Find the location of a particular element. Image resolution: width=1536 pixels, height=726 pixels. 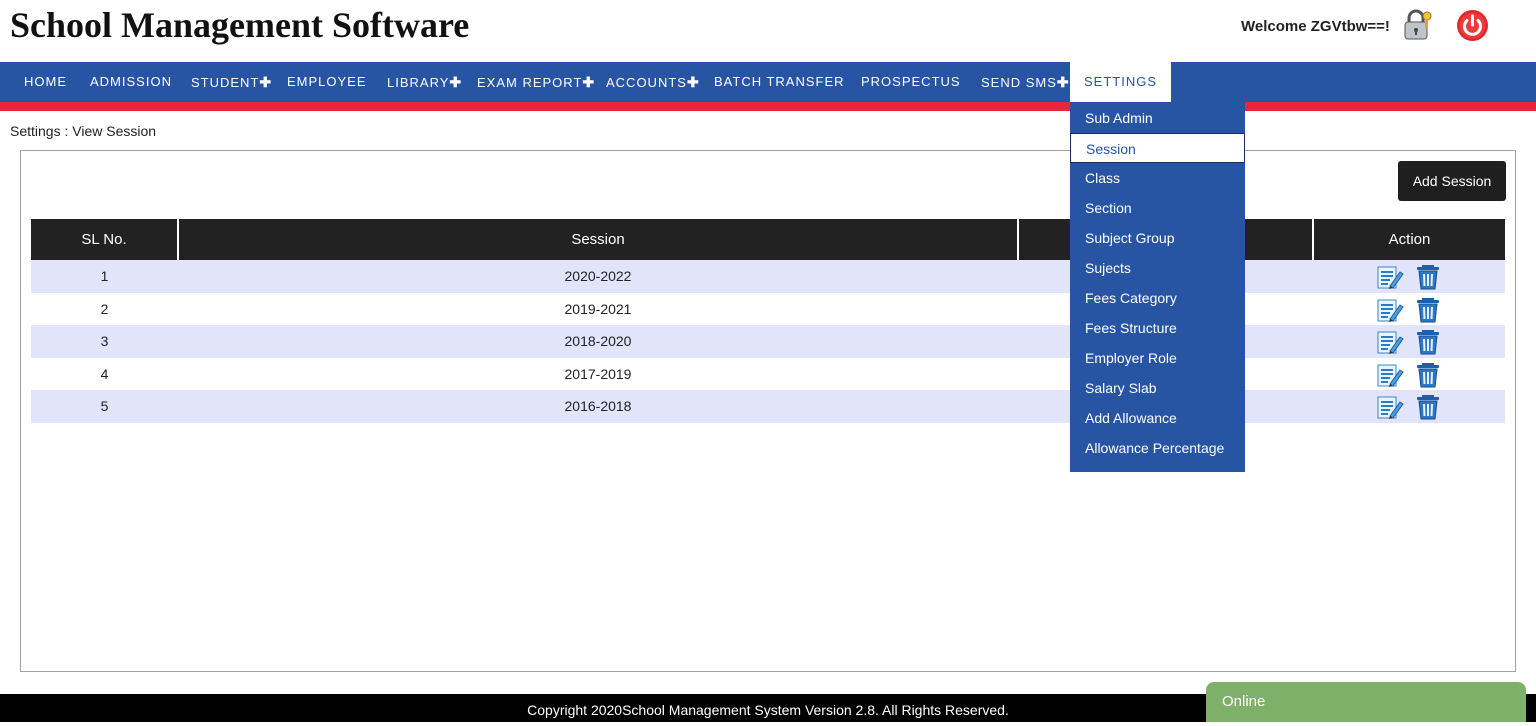

nav-accounts: ACCOUNTS✚ is located at coordinates (652, 82).